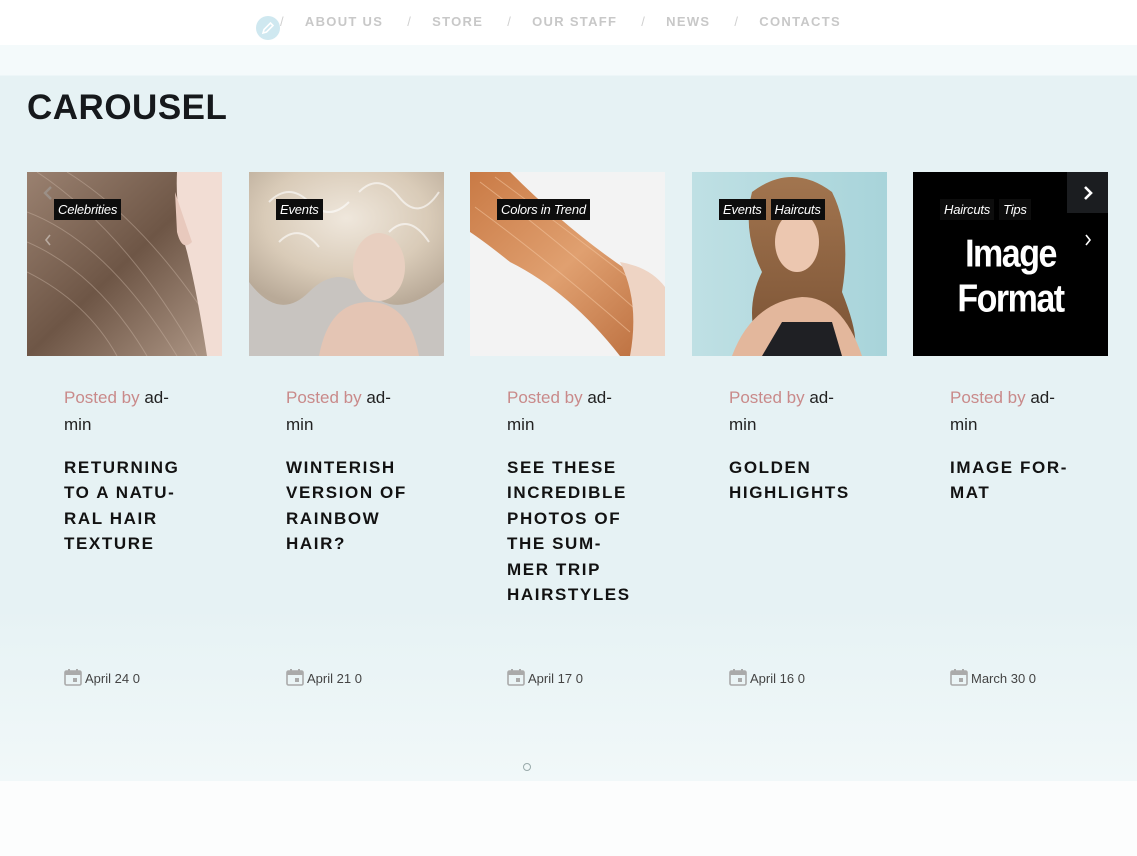 The image size is (1137, 856). I want to click on post-title-line: HAIR?, so click(316, 544).